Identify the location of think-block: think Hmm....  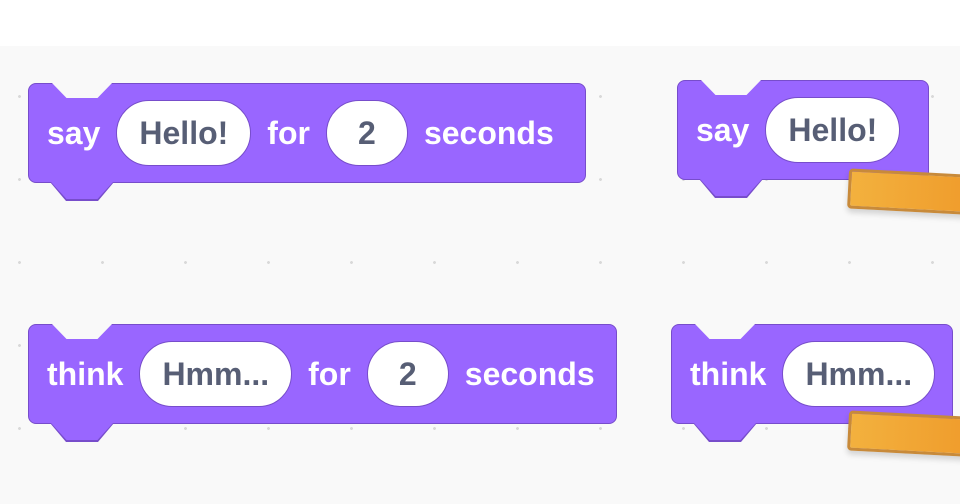
(812, 382).